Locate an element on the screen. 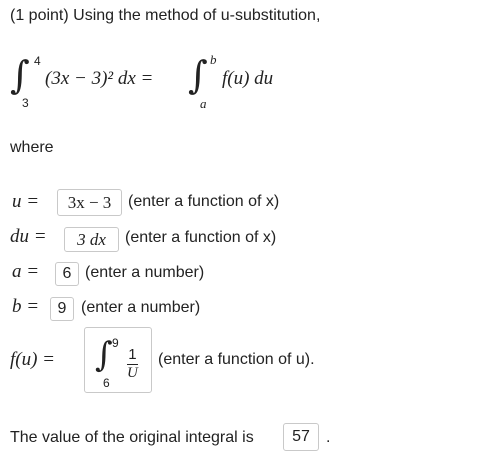 The image size is (484, 459). answer-field: 57 is located at coordinates (301, 437).